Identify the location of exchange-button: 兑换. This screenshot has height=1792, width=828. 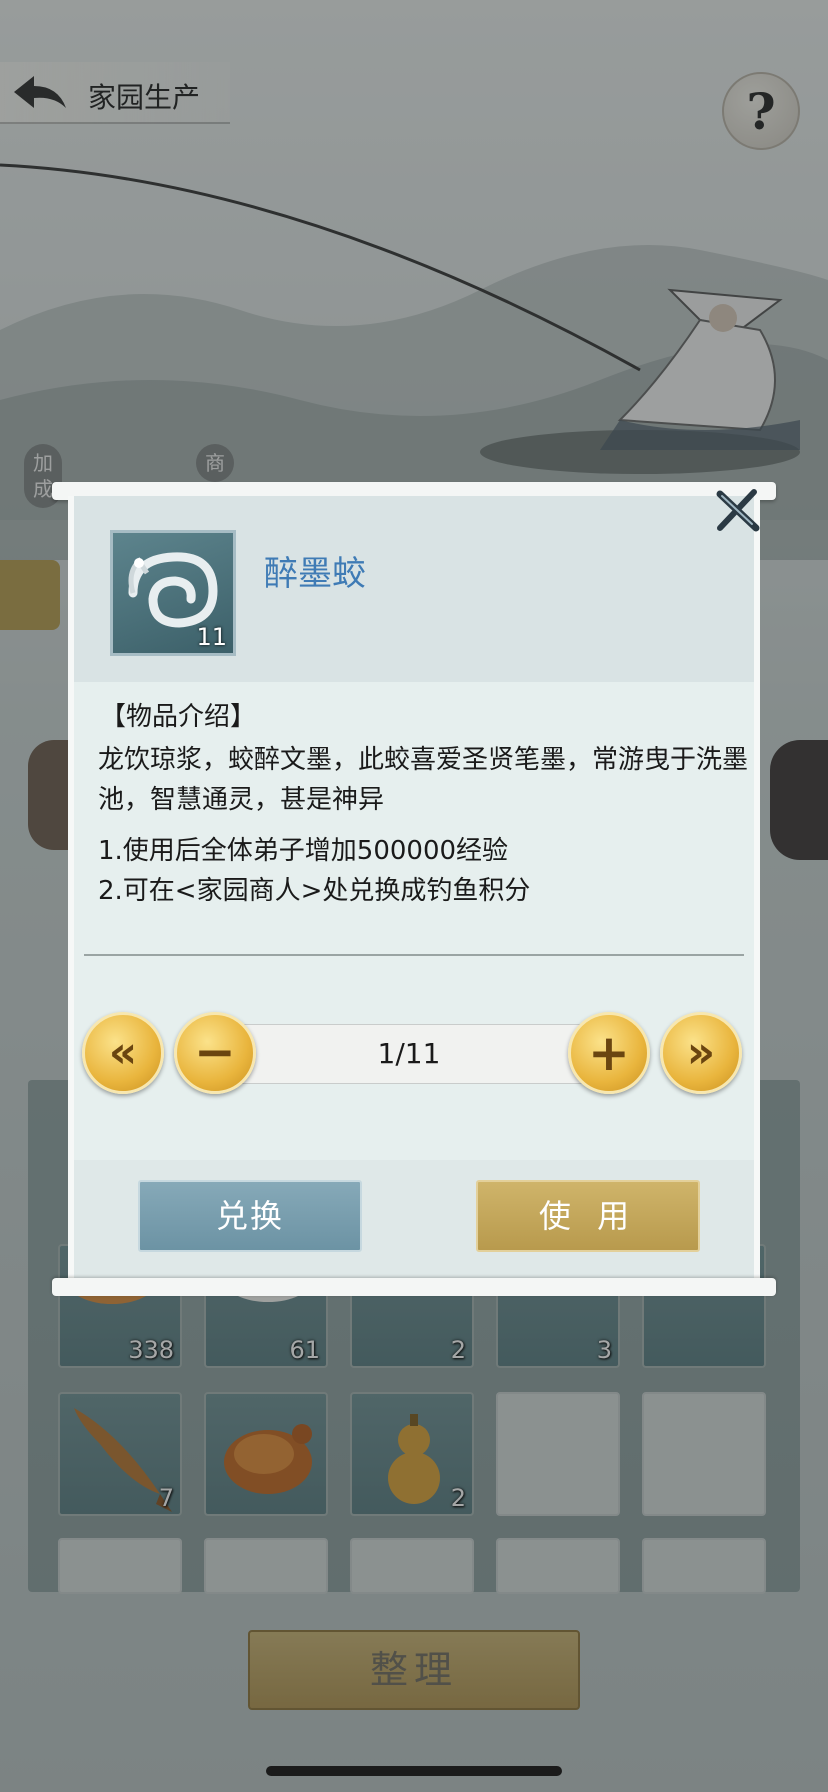
(250, 1216).